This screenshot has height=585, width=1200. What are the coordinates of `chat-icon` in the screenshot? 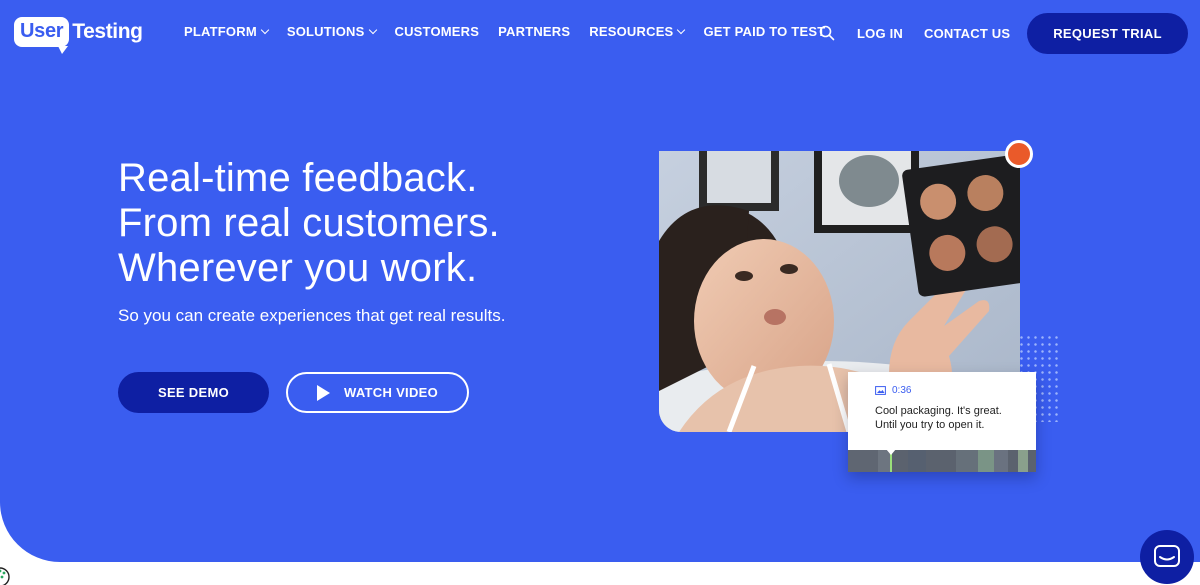 It's located at (1167, 556).